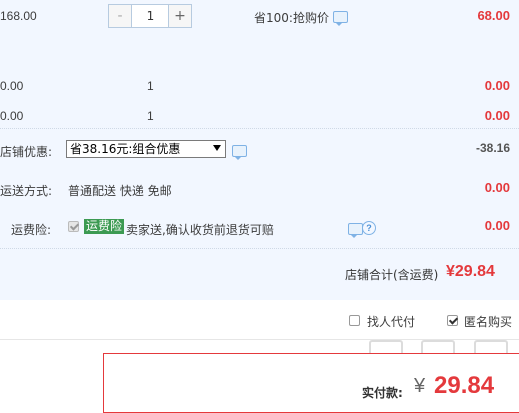 Image resolution: width=519 pixels, height=413 pixels. I want to click on insurance-label: 运费险:, so click(31, 230).